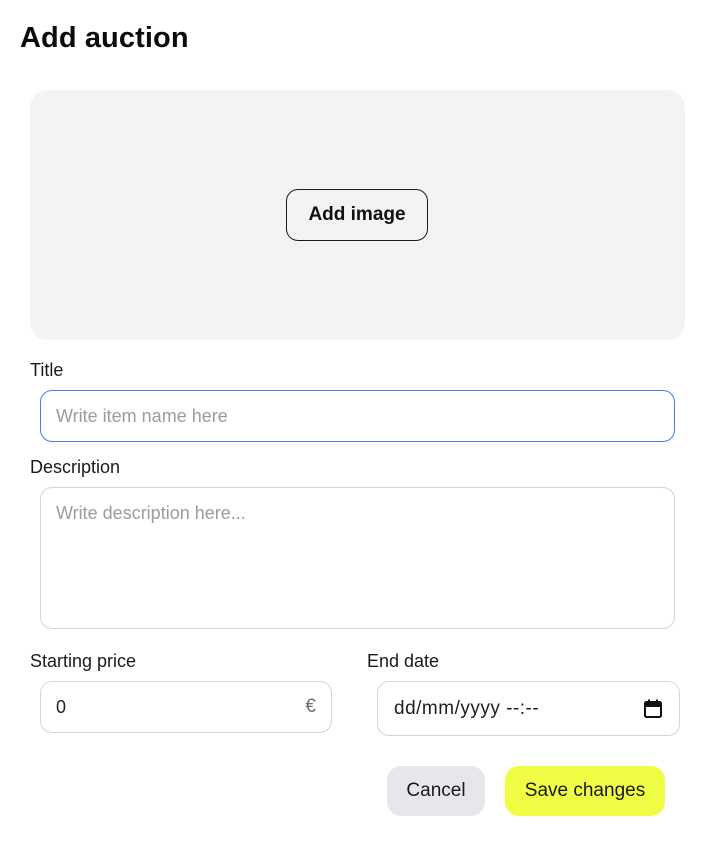  I want to click on end-date-value: dd/mm/yyyy --:--, so click(467, 708).